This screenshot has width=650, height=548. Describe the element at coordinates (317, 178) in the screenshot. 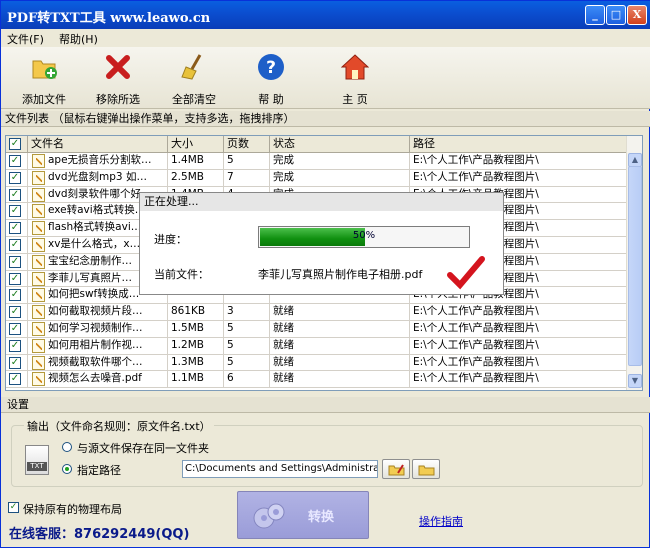

I see `table-row: ✓ dvd光盘刻mp3 如… 2.5MB 7 完成 E:\个人工作\产品教程图片\` at that location.